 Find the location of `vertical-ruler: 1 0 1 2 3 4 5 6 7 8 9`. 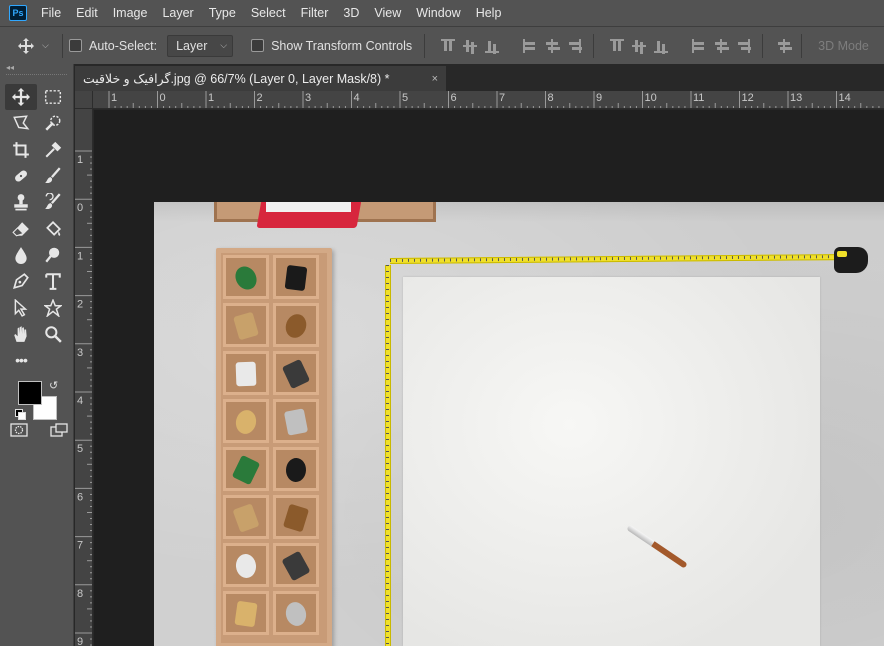

vertical-ruler: 1 0 1 2 3 4 5 6 7 8 9 is located at coordinates (84, 377).